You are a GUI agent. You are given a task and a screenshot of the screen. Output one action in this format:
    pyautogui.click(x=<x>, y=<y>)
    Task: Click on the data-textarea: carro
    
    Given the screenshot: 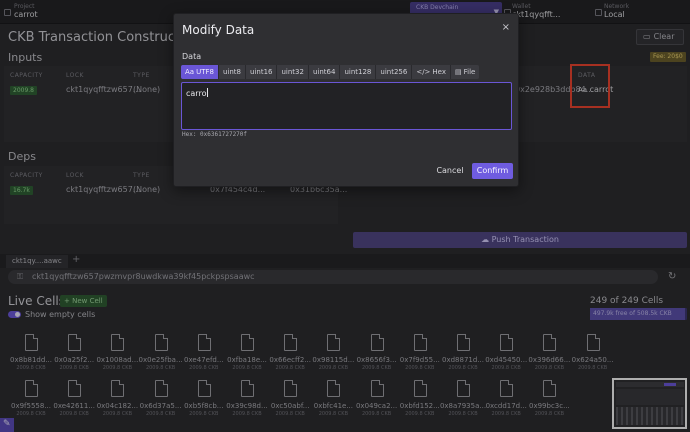 What is the action you would take?
    pyautogui.click(x=346, y=106)
    